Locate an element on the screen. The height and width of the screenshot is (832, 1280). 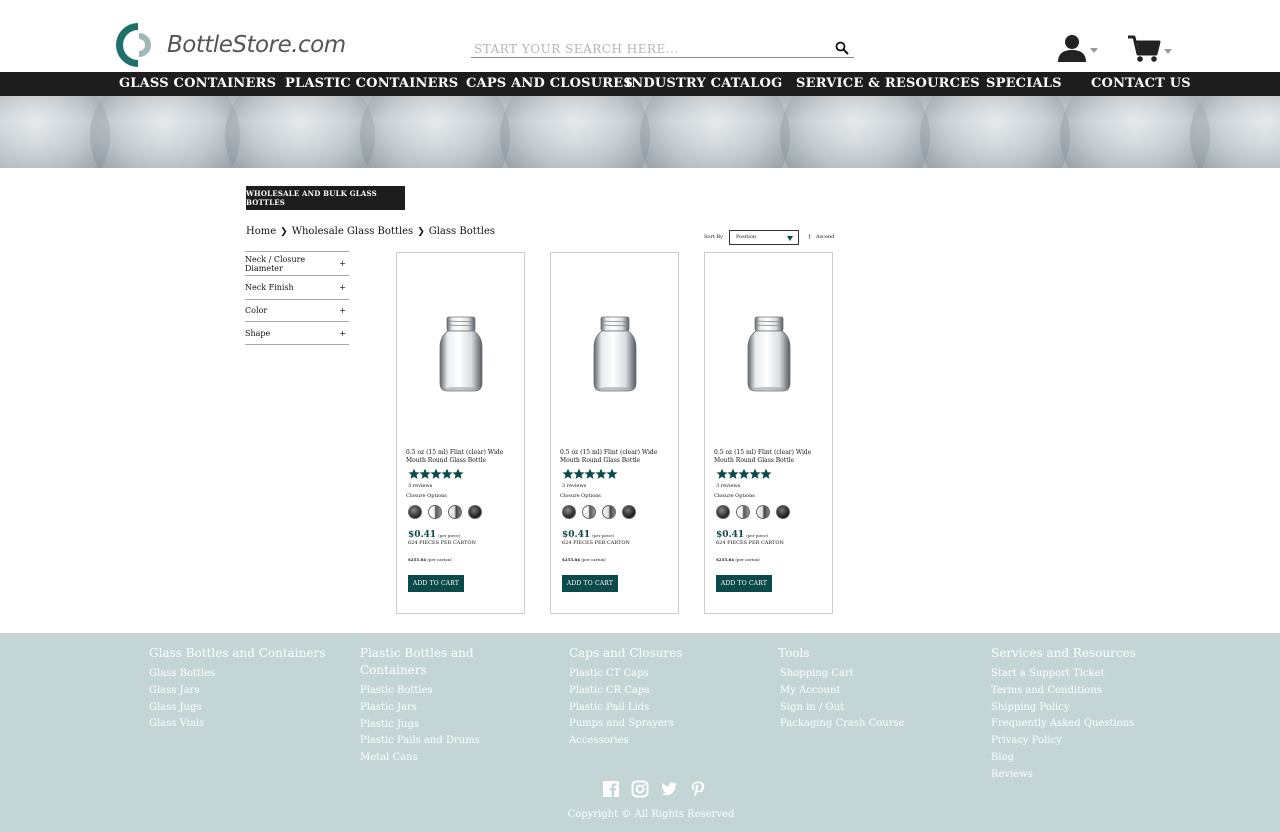
filter-shape: Shape + is located at coordinates (297, 333).